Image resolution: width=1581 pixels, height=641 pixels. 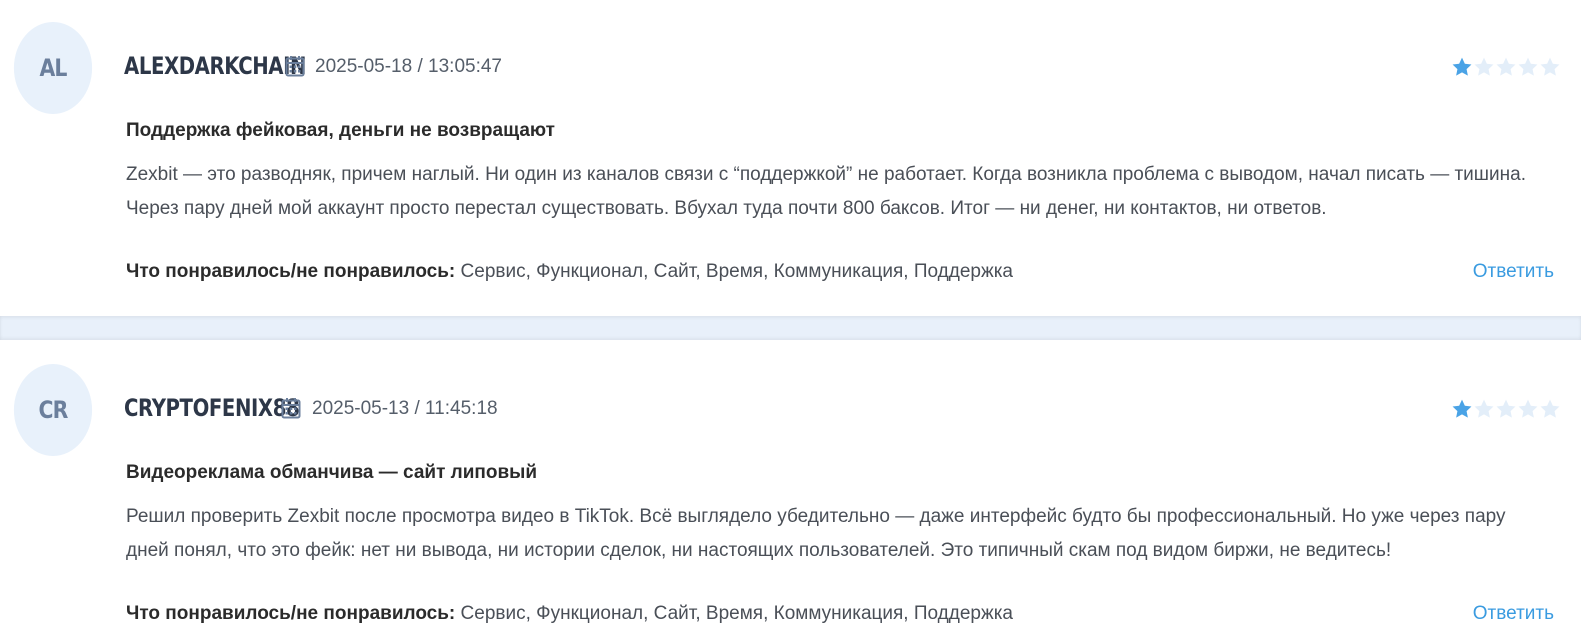 I want to click on review-title: Видеореклама обманчива — сайт липовый, so click(x=332, y=472).